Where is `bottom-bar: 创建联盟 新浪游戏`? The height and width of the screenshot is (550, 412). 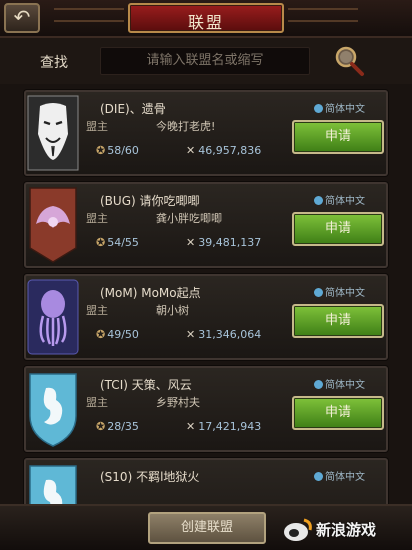 bottom-bar: 创建联盟 新浪游戏 is located at coordinates (206, 527).